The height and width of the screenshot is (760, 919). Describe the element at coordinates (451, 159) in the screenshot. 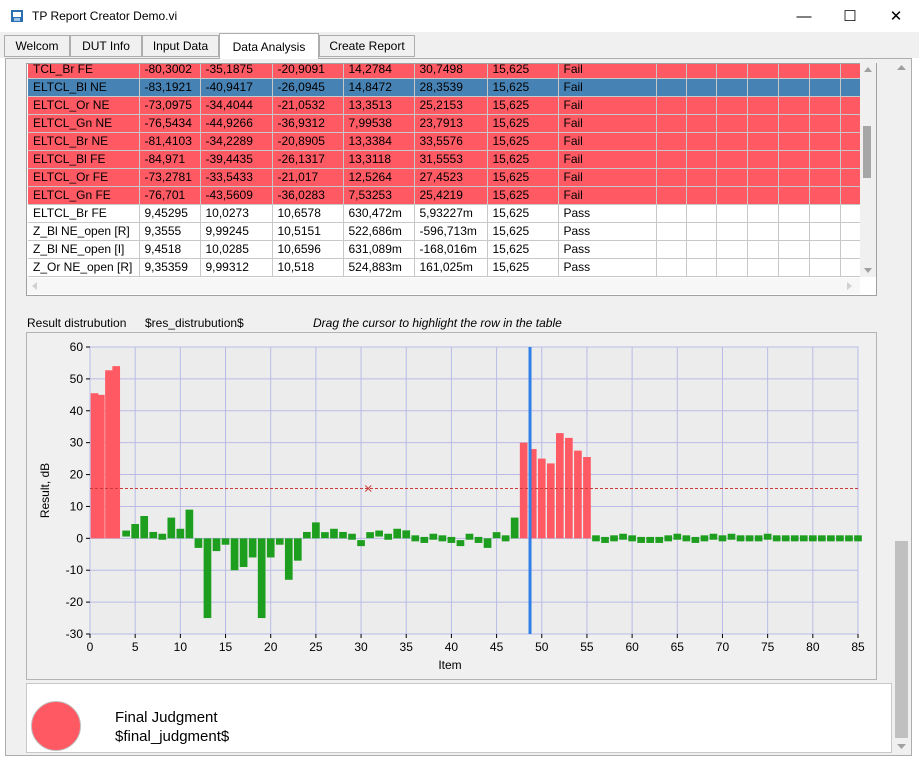

I see `table-cell: 31,5553` at that location.